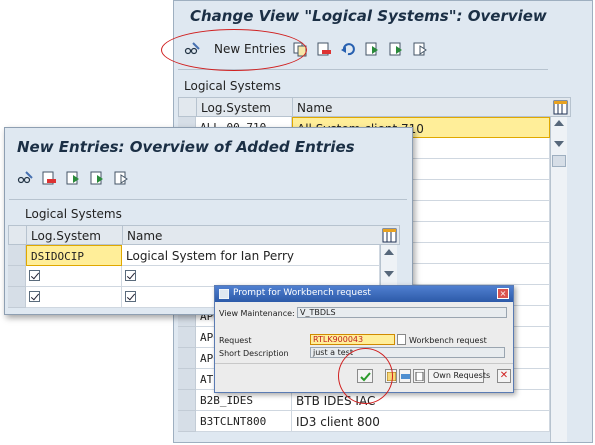 The image size is (595, 445). Describe the element at coordinates (302, 293) in the screenshot. I see `dialog-title: Prompt for Workbench request` at that location.